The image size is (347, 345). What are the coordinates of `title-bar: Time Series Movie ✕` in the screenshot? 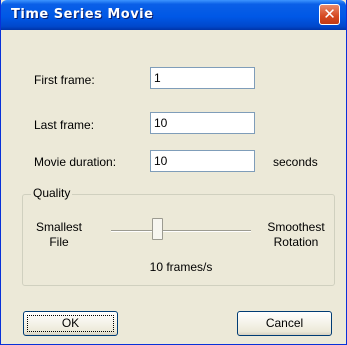 It's located at (173, 15).